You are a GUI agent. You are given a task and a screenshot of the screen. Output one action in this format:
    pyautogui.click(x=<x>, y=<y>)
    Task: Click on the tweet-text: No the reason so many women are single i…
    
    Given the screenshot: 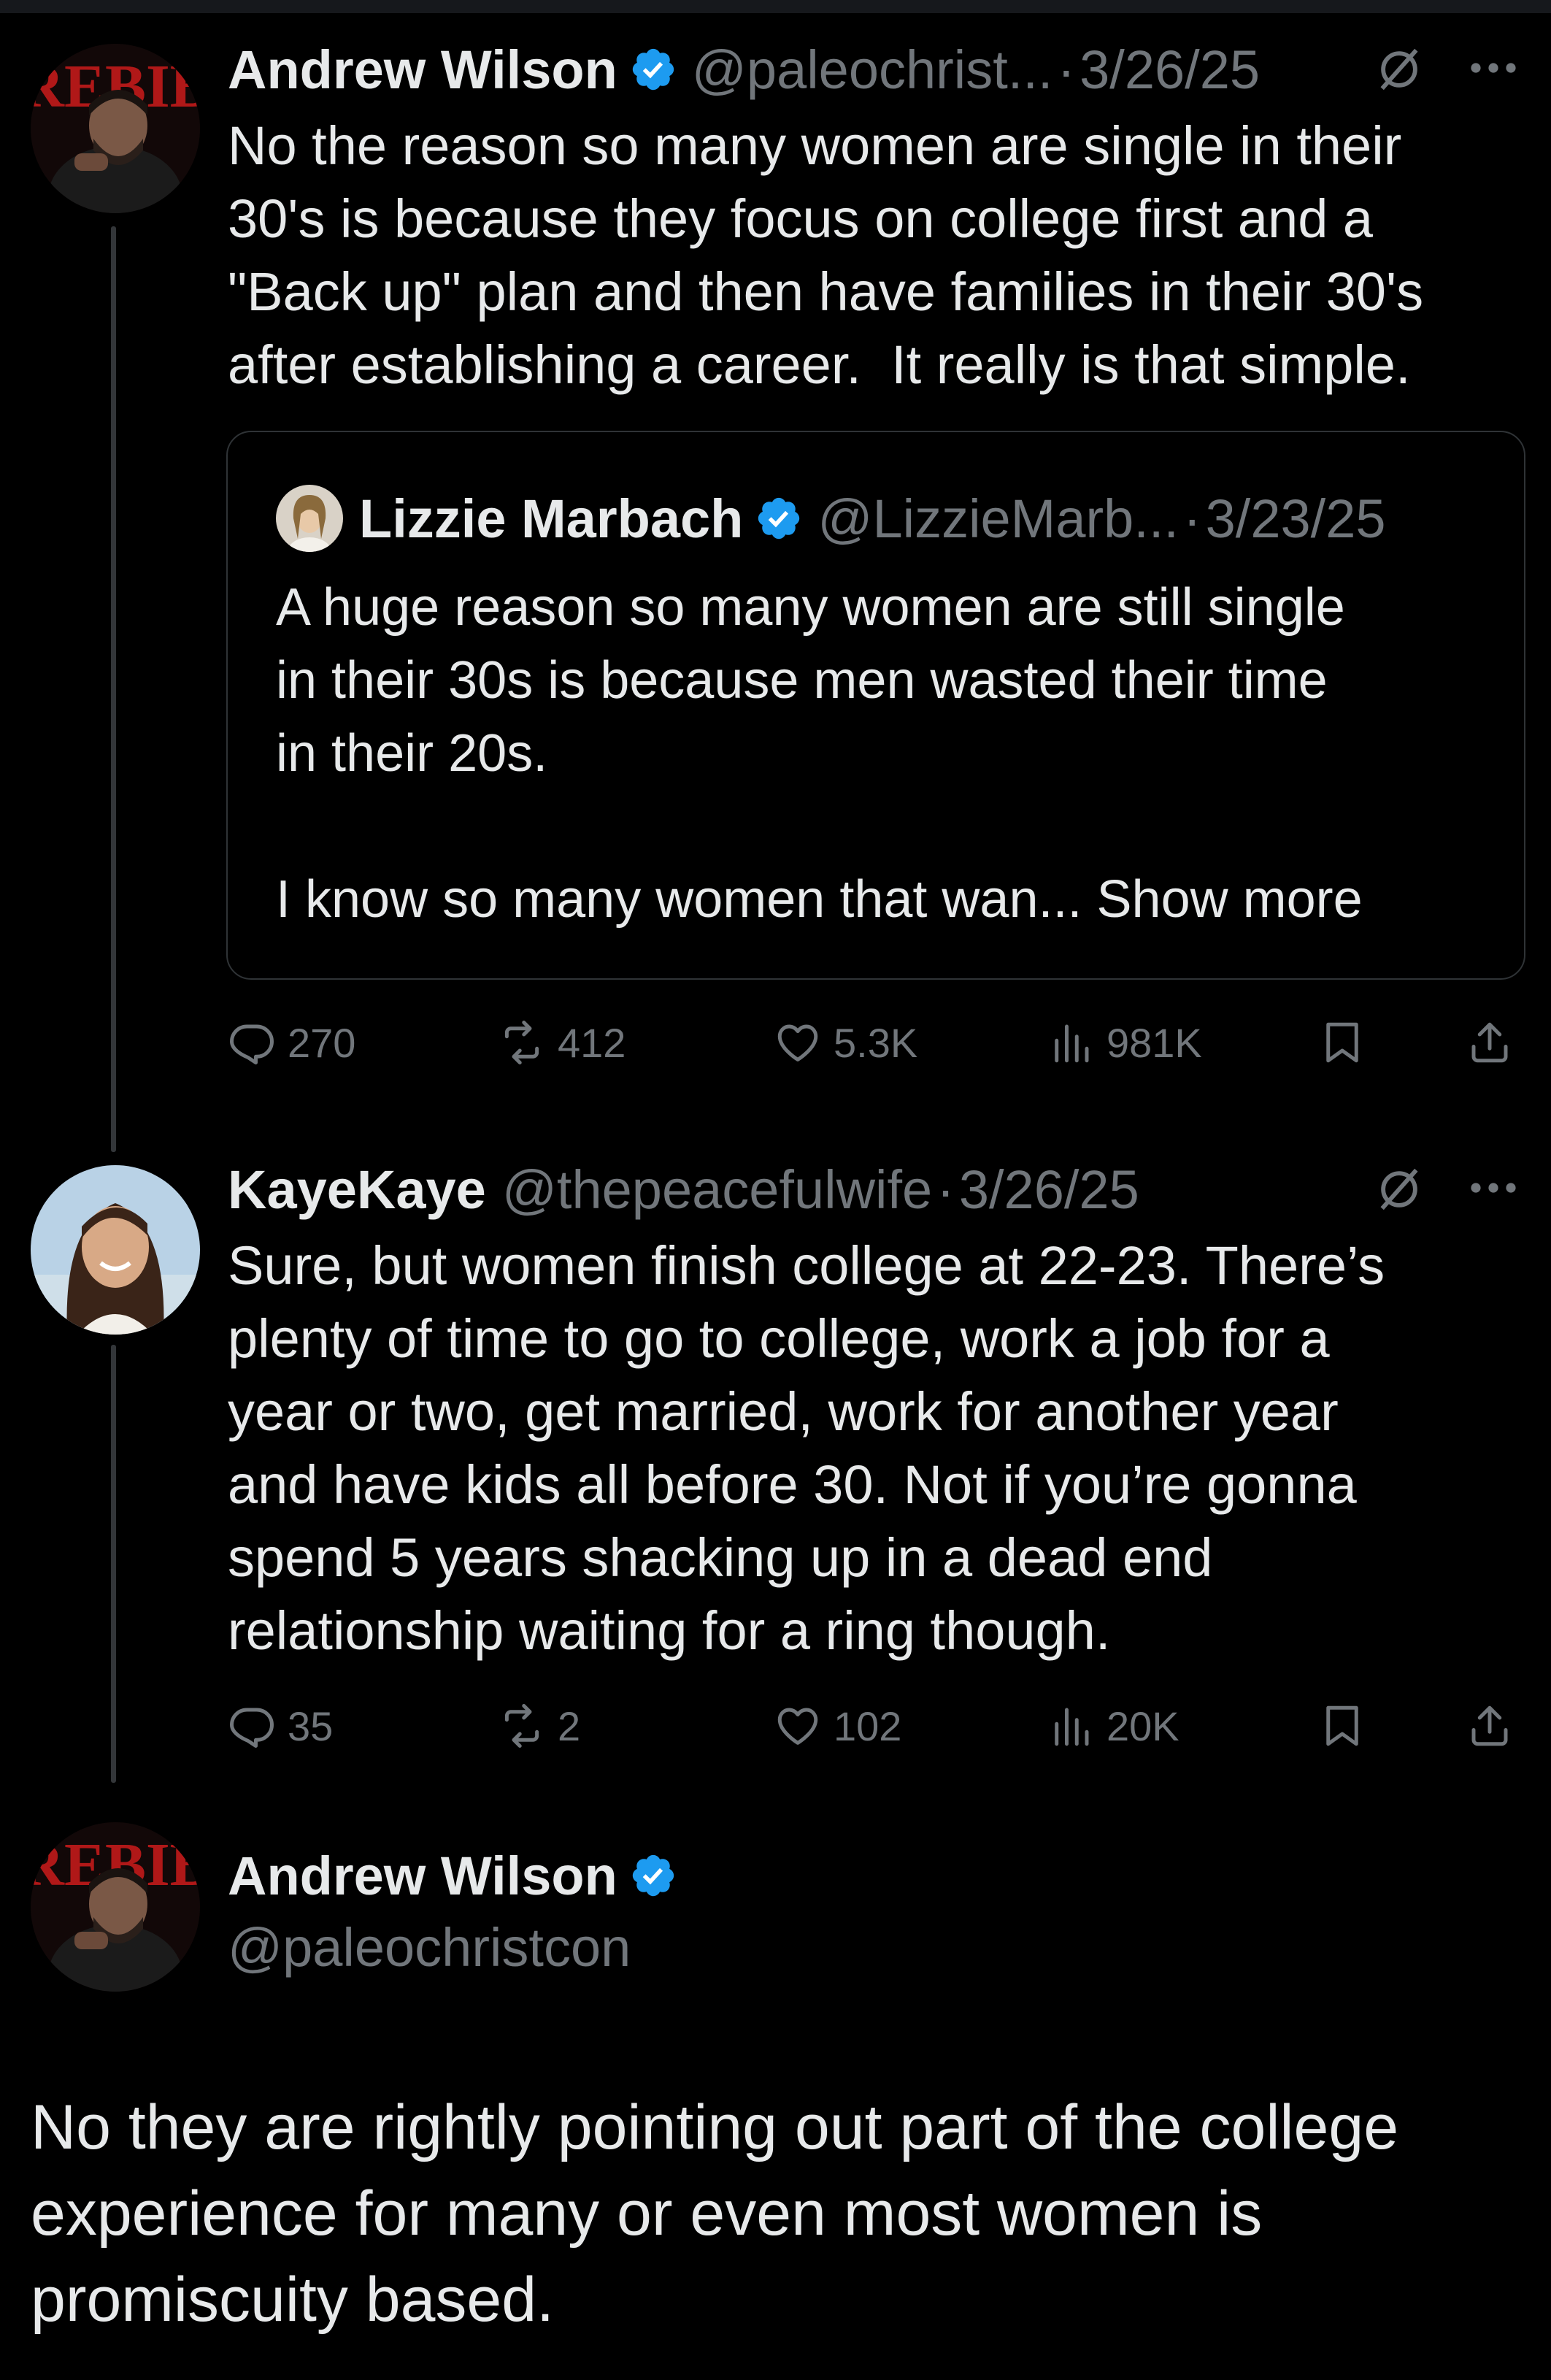 What is the action you would take?
    pyautogui.click(x=826, y=255)
    